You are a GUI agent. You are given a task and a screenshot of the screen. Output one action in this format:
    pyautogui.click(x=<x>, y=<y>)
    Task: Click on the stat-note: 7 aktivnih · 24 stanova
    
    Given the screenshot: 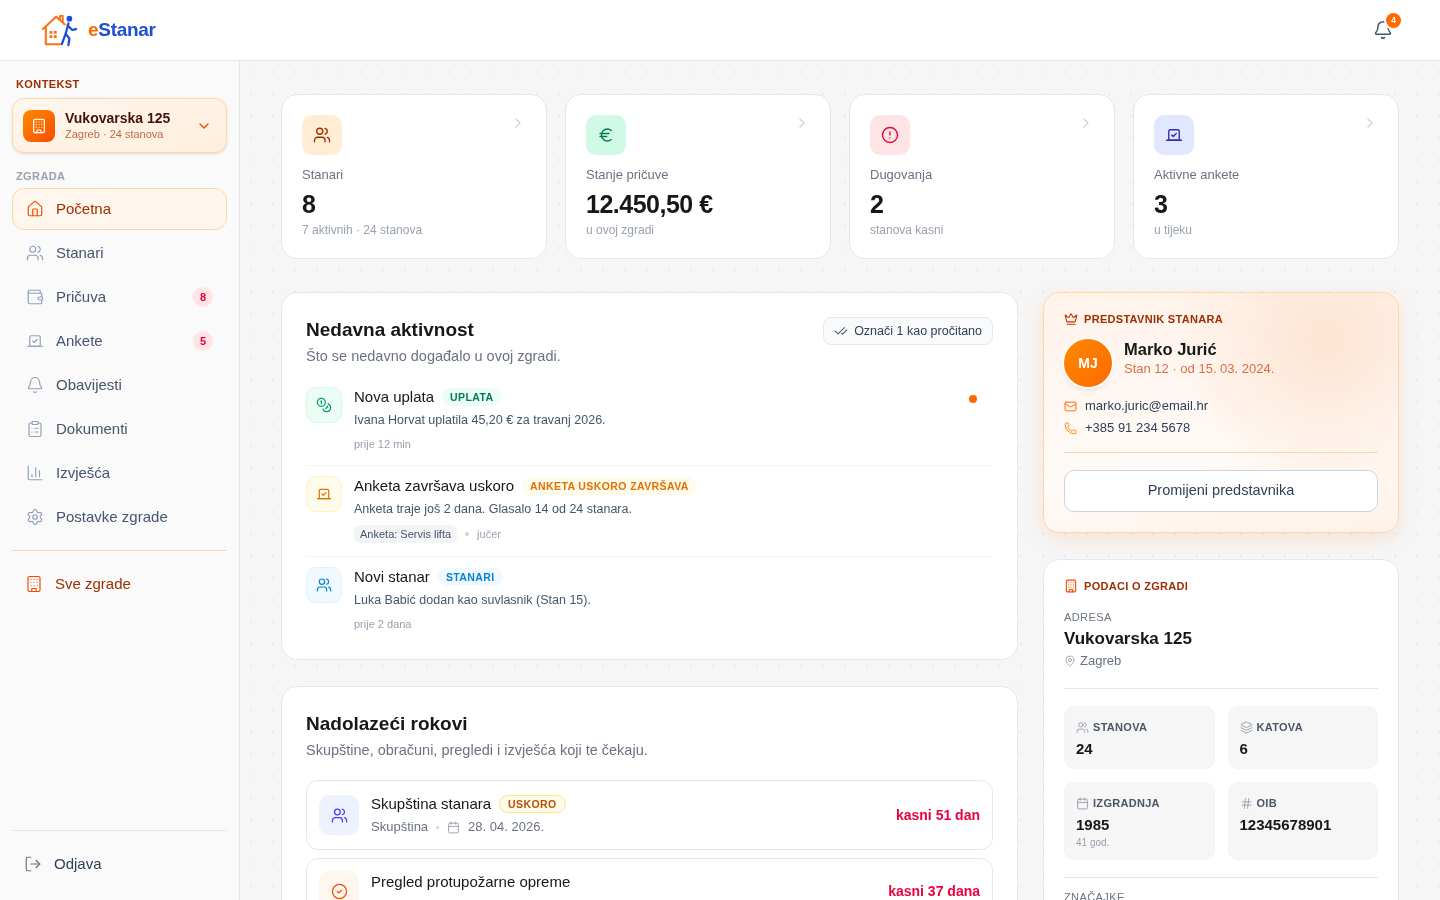 What is the action you would take?
    pyautogui.click(x=363, y=230)
    